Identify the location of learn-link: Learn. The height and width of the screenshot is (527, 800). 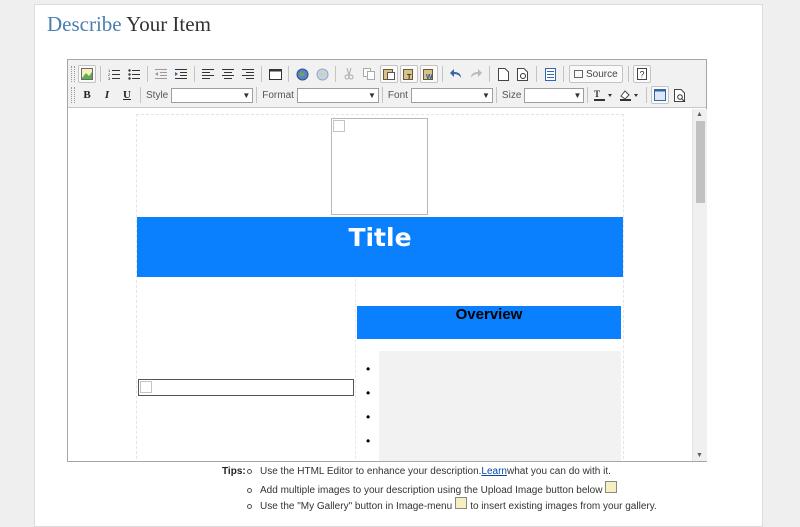
(494, 471).